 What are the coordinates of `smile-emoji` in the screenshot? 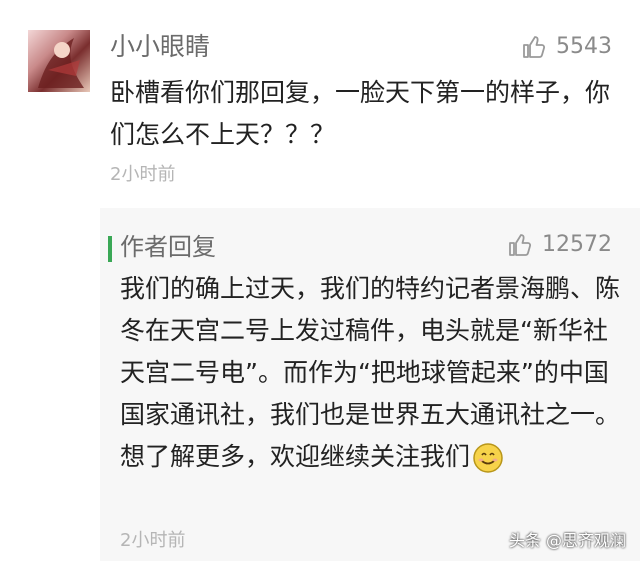 It's located at (488, 458).